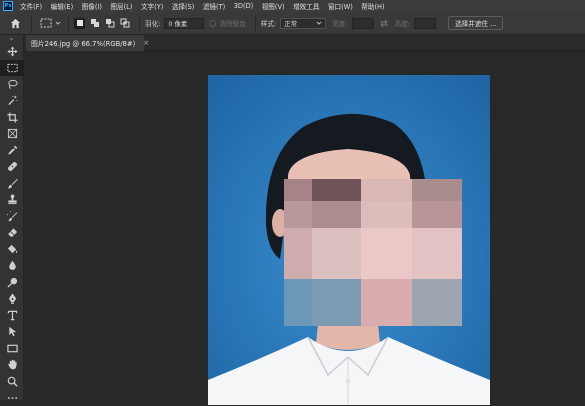 The height and width of the screenshot is (406, 585). I want to click on type-tool, so click(12, 315).